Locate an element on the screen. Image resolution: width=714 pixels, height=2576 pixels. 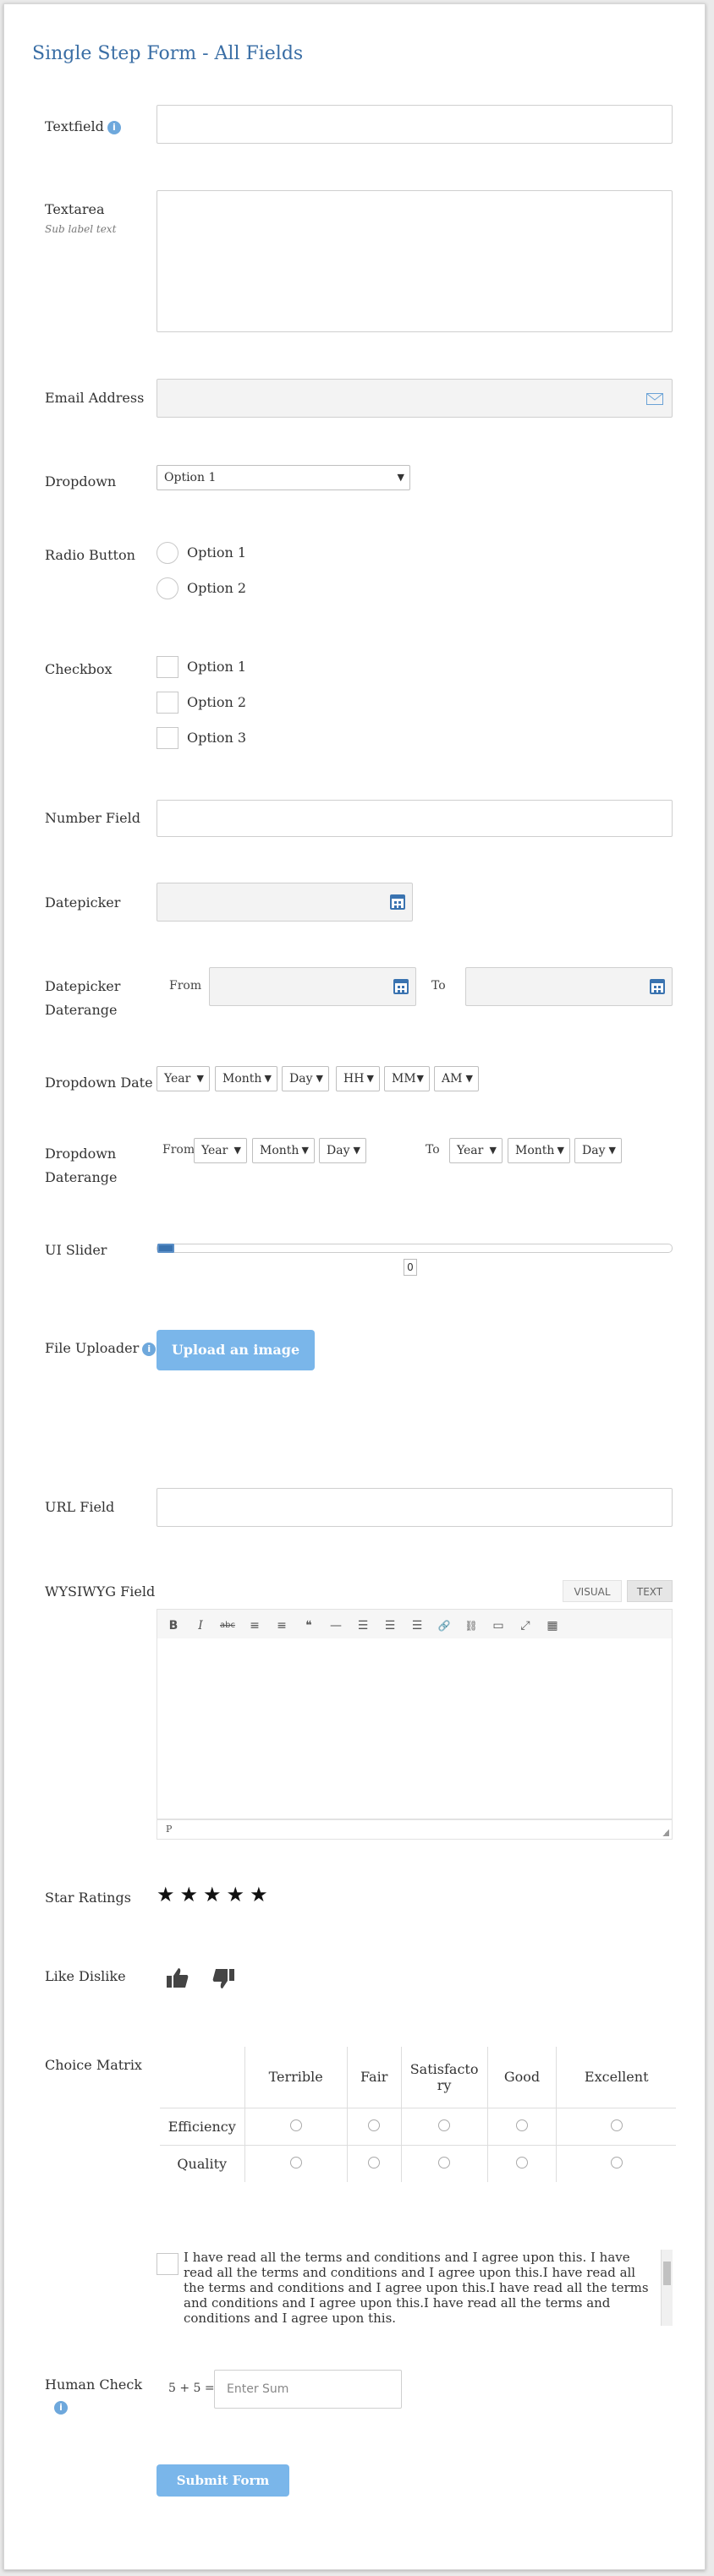
captcha-input: Enter Sum is located at coordinates (308, 2389).